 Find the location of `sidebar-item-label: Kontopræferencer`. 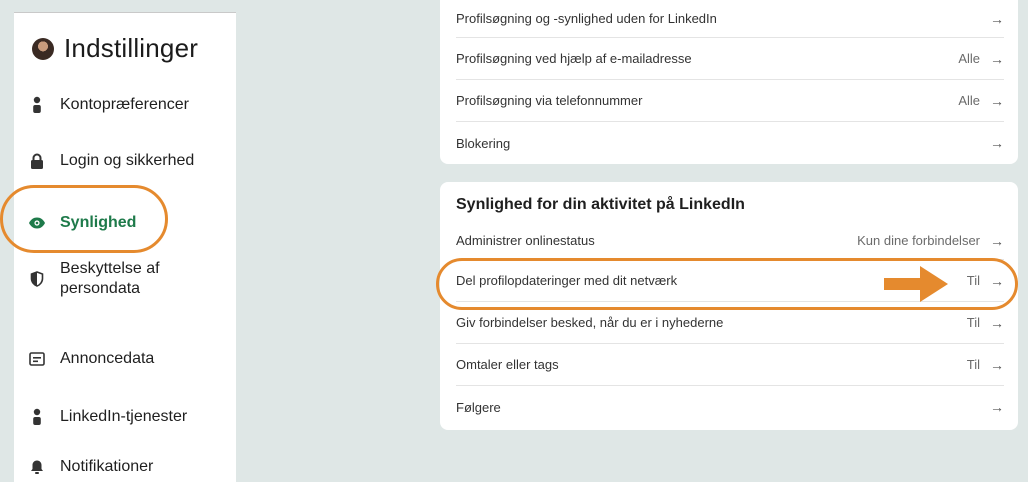

sidebar-item-label: Kontopræferencer is located at coordinates (124, 104).